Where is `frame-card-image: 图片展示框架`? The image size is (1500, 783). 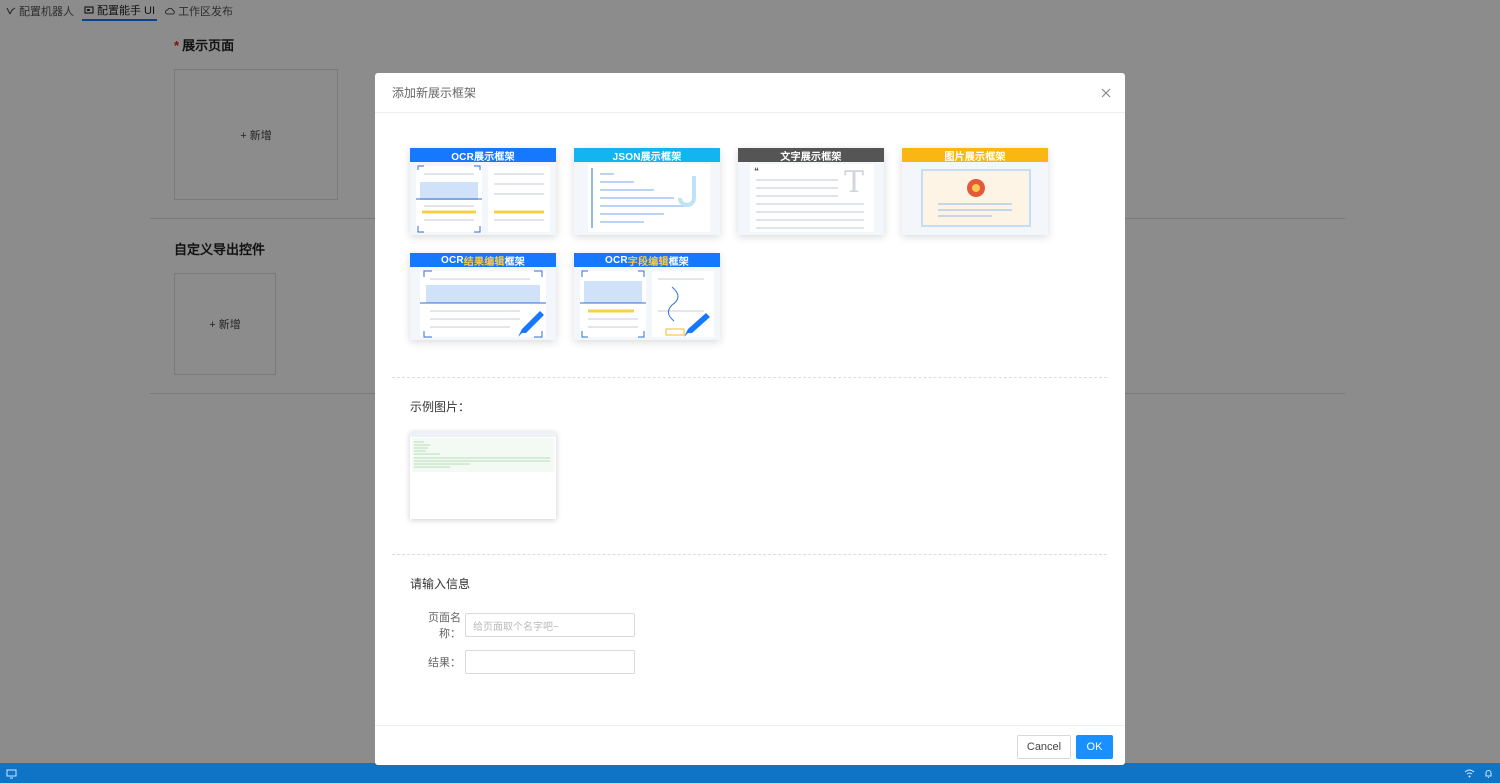 frame-card-image: 图片展示框架 is located at coordinates (975, 191).